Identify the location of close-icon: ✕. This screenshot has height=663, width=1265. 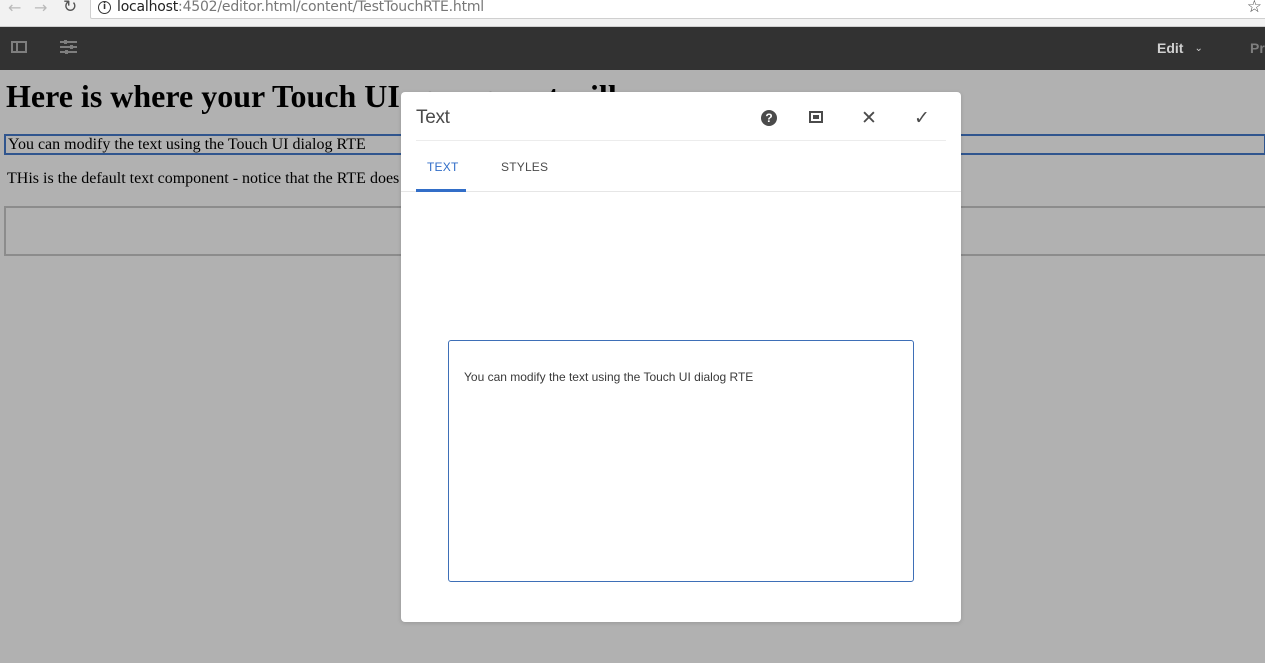
(869, 118).